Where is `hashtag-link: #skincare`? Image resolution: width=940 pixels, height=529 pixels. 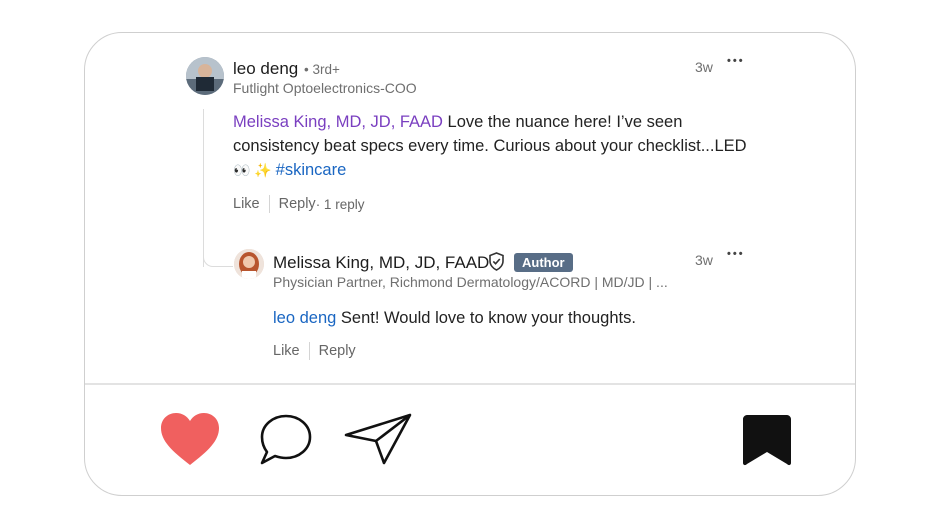
hashtag-link: #skincare is located at coordinates (311, 170).